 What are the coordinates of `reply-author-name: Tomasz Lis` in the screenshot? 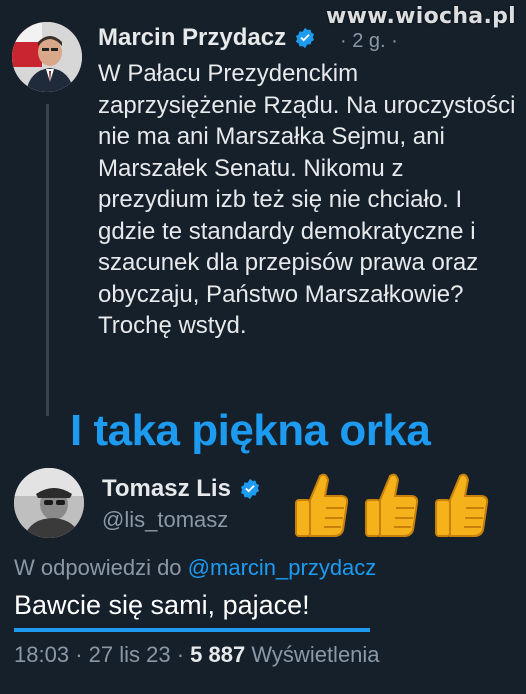 It's located at (166, 489).